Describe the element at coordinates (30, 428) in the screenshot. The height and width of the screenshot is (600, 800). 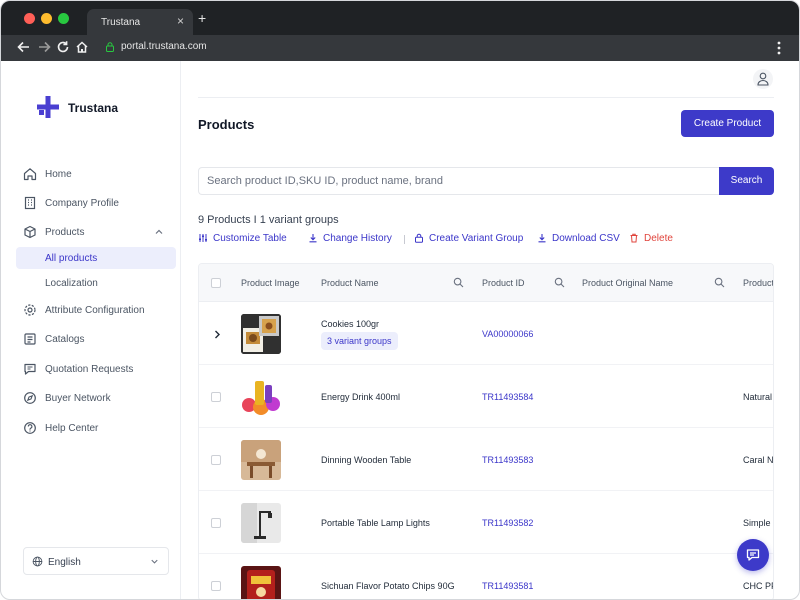
I see `help-icon` at that location.